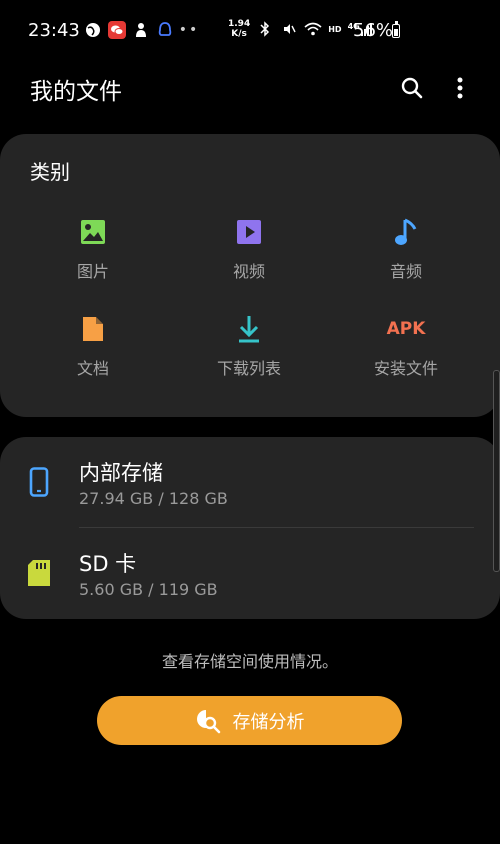 This screenshot has height=844, width=500. What do you see at coordinates (300, 29) in the screenshot?
I see `status-indicators: 1.94 K/s HD 4G` at bounding box center [300, 29].